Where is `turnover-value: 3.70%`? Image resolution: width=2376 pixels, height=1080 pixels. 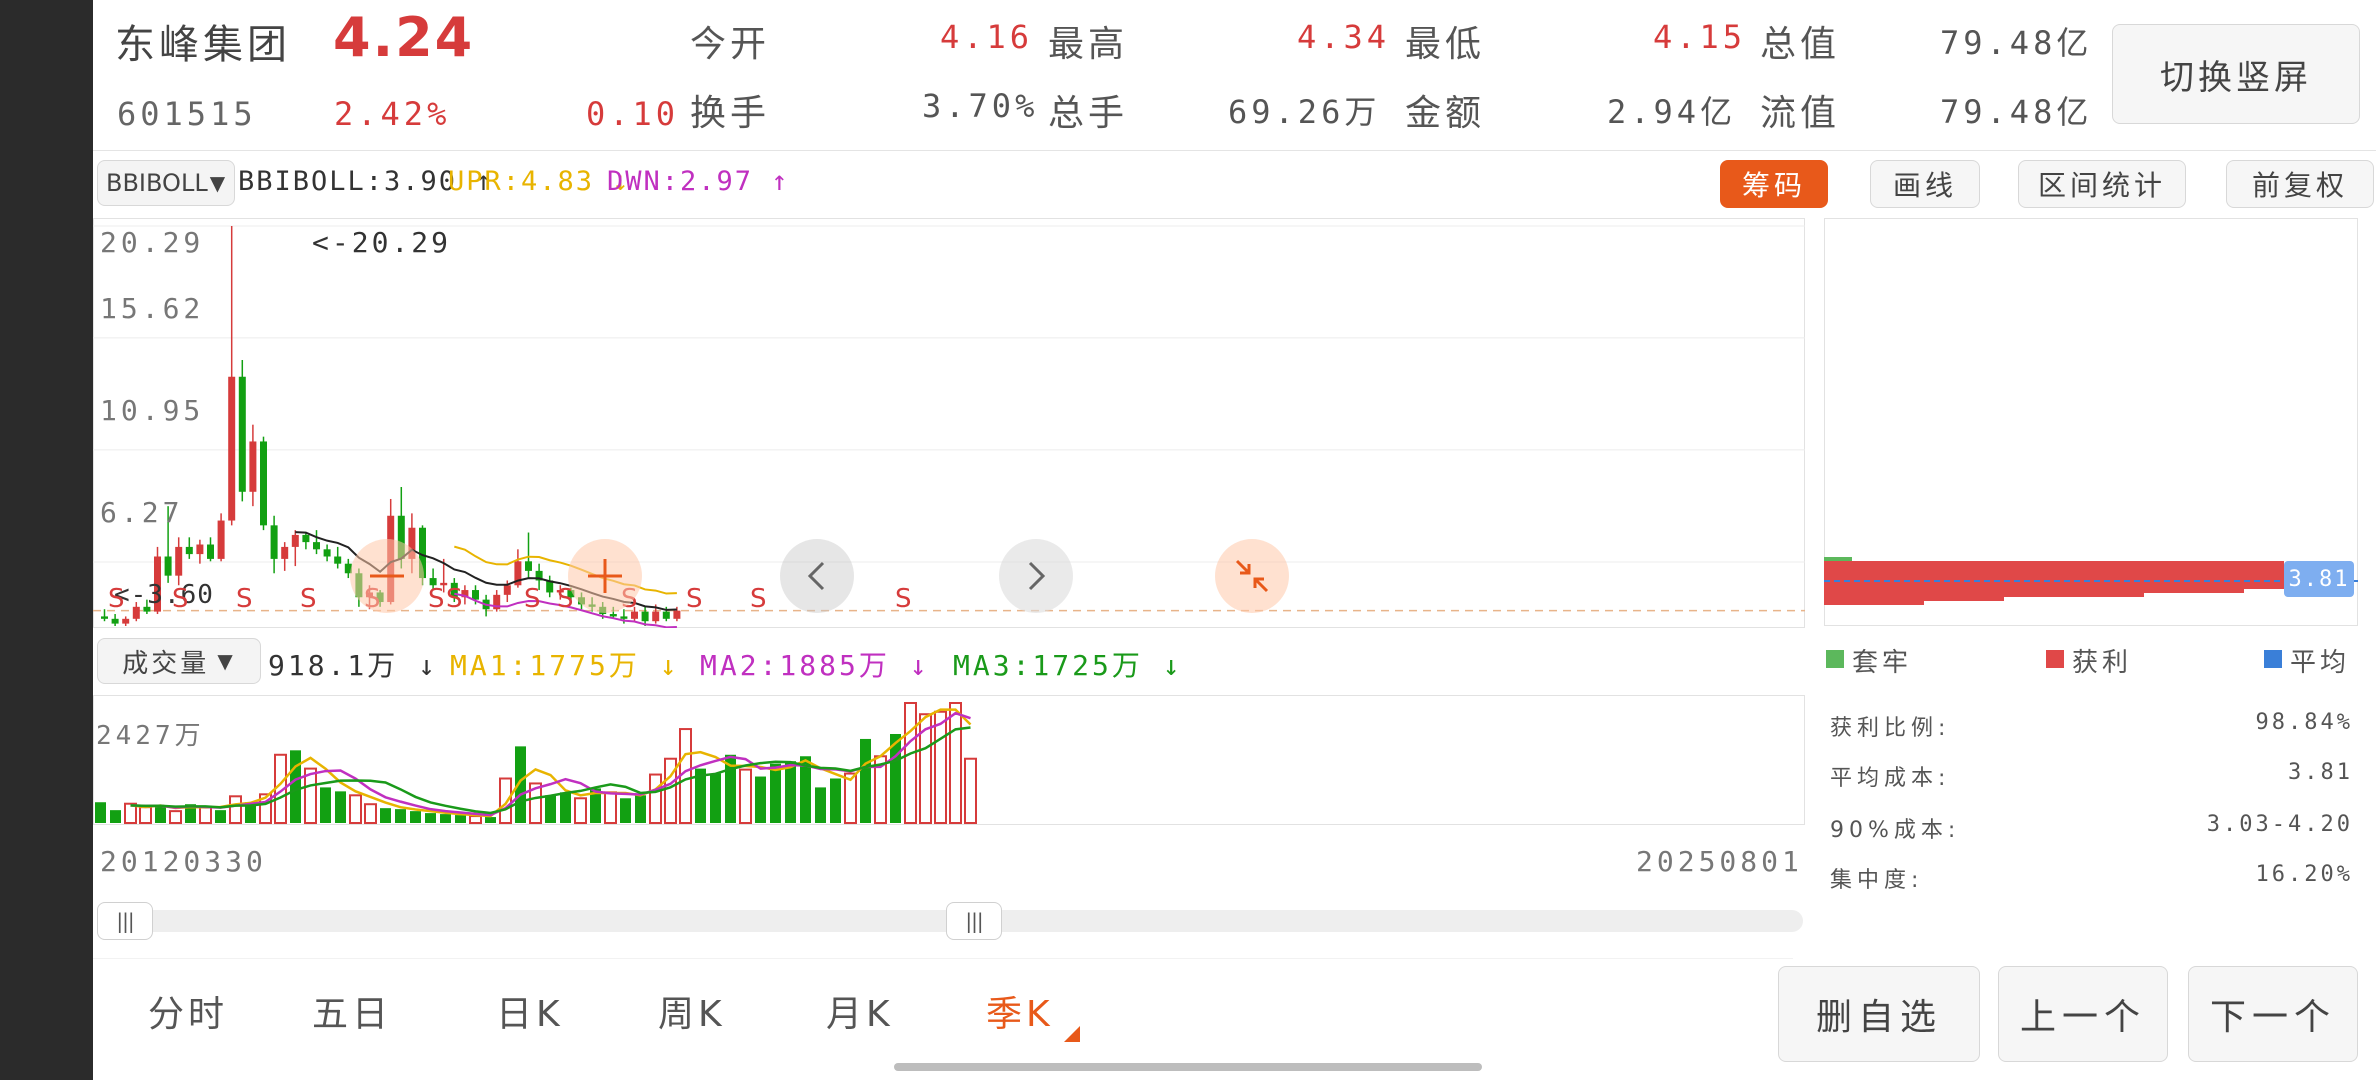
turnover-value: 3.70% is located at coordinates (980, 106).